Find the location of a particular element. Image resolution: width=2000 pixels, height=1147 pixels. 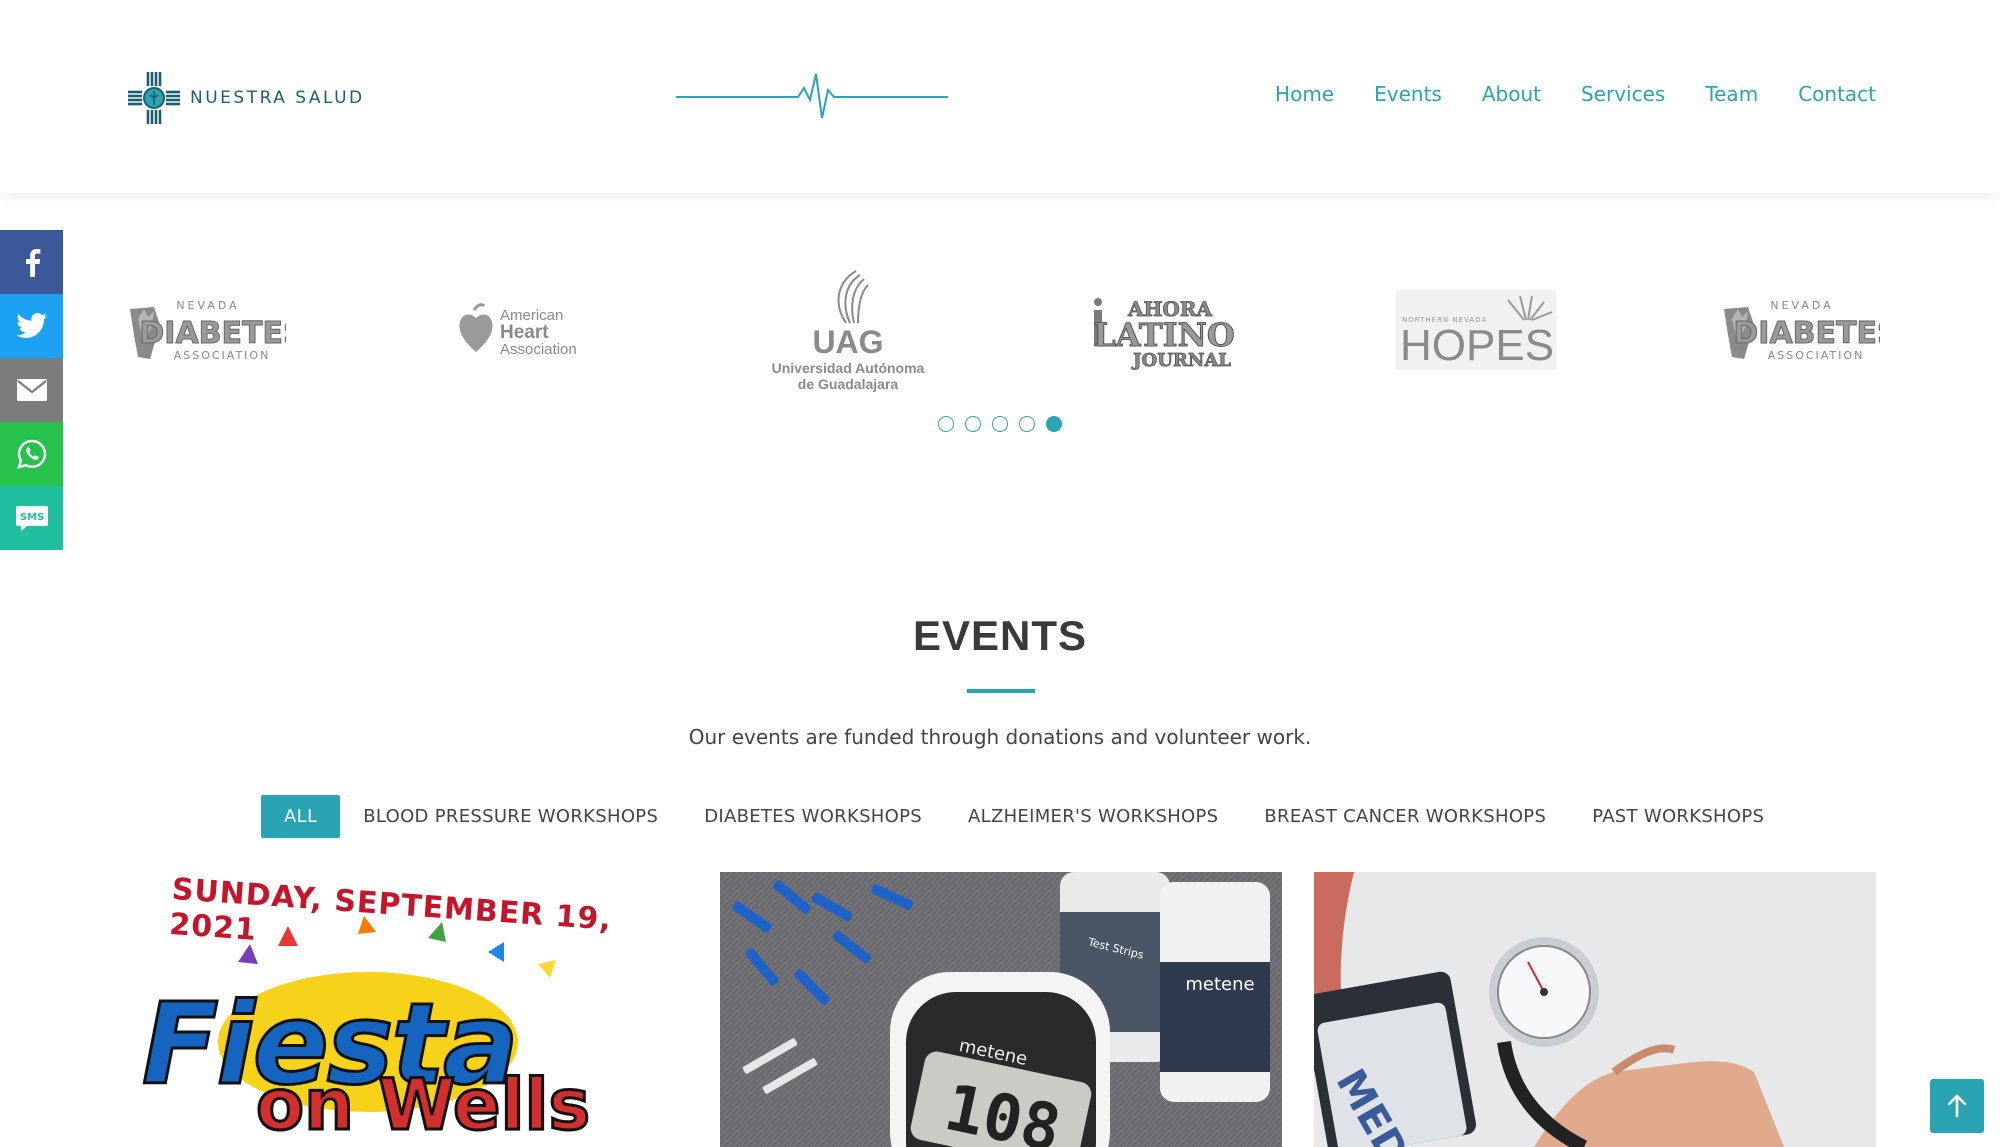

facebook-icon is located at coordinates (32, 263).